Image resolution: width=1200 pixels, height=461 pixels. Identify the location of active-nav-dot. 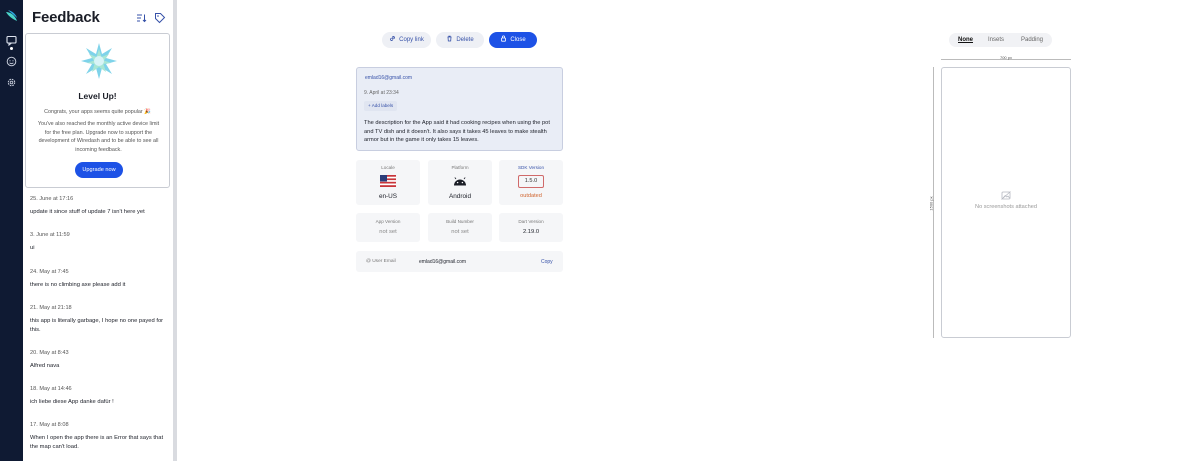
(11, 48).